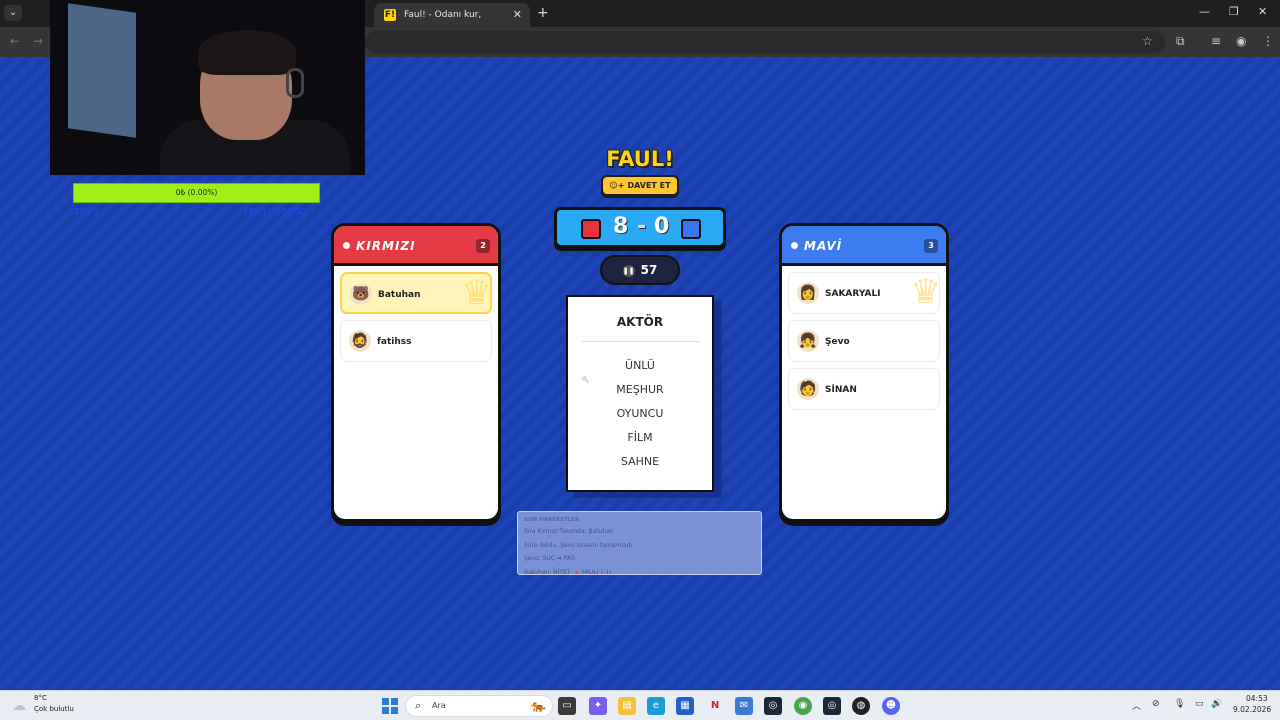 The image size is (1280, 720). I want to click on blue-team-panel: MAVİ 3 👩 SAKARYALI ♛ 👧 Şevo 🧑 SİNAN, so click(864, 372).